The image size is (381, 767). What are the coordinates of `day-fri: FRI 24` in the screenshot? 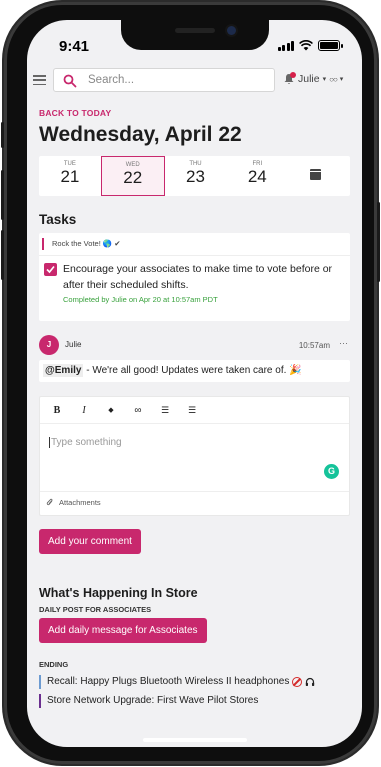 It's located at (257, 176).